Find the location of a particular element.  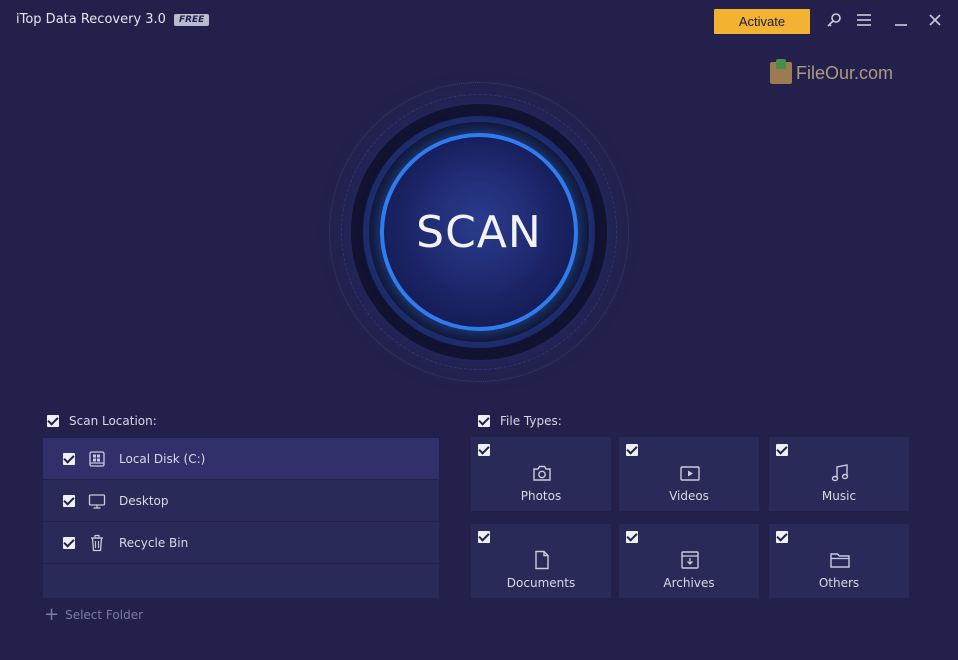

location-desktop: Desktop is located at coordinates (241, 501).